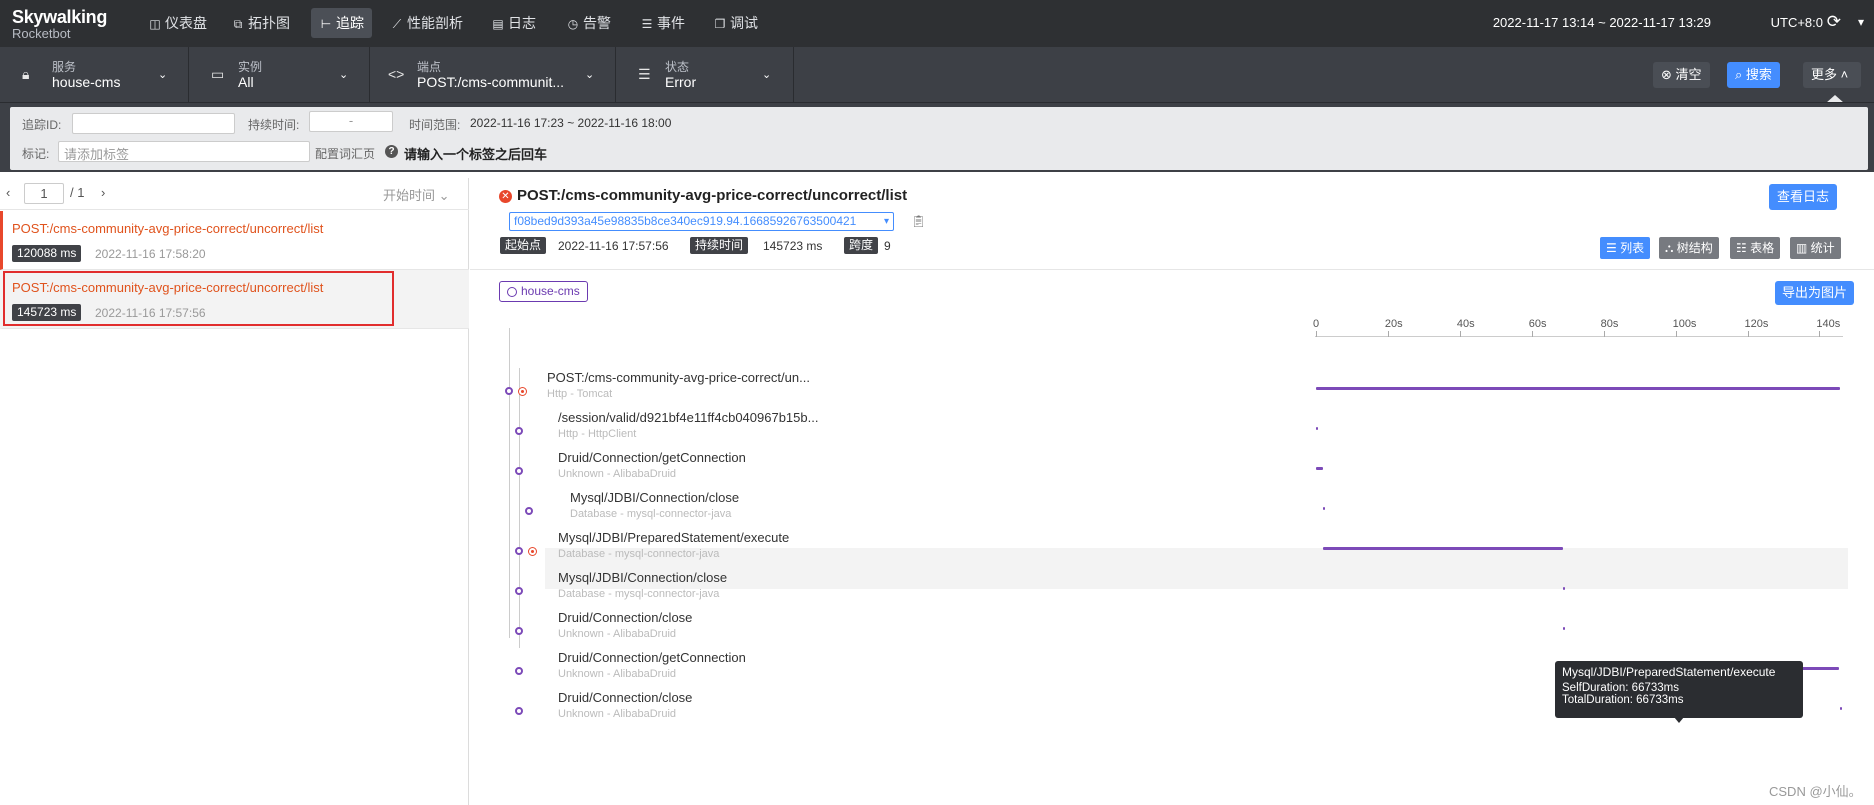 This screenshot has height=805, width=1874. What do you see at coordinates (647, 24) in the screenshot?
I see `event-icon: ☰` at bounding box center [647, 24].